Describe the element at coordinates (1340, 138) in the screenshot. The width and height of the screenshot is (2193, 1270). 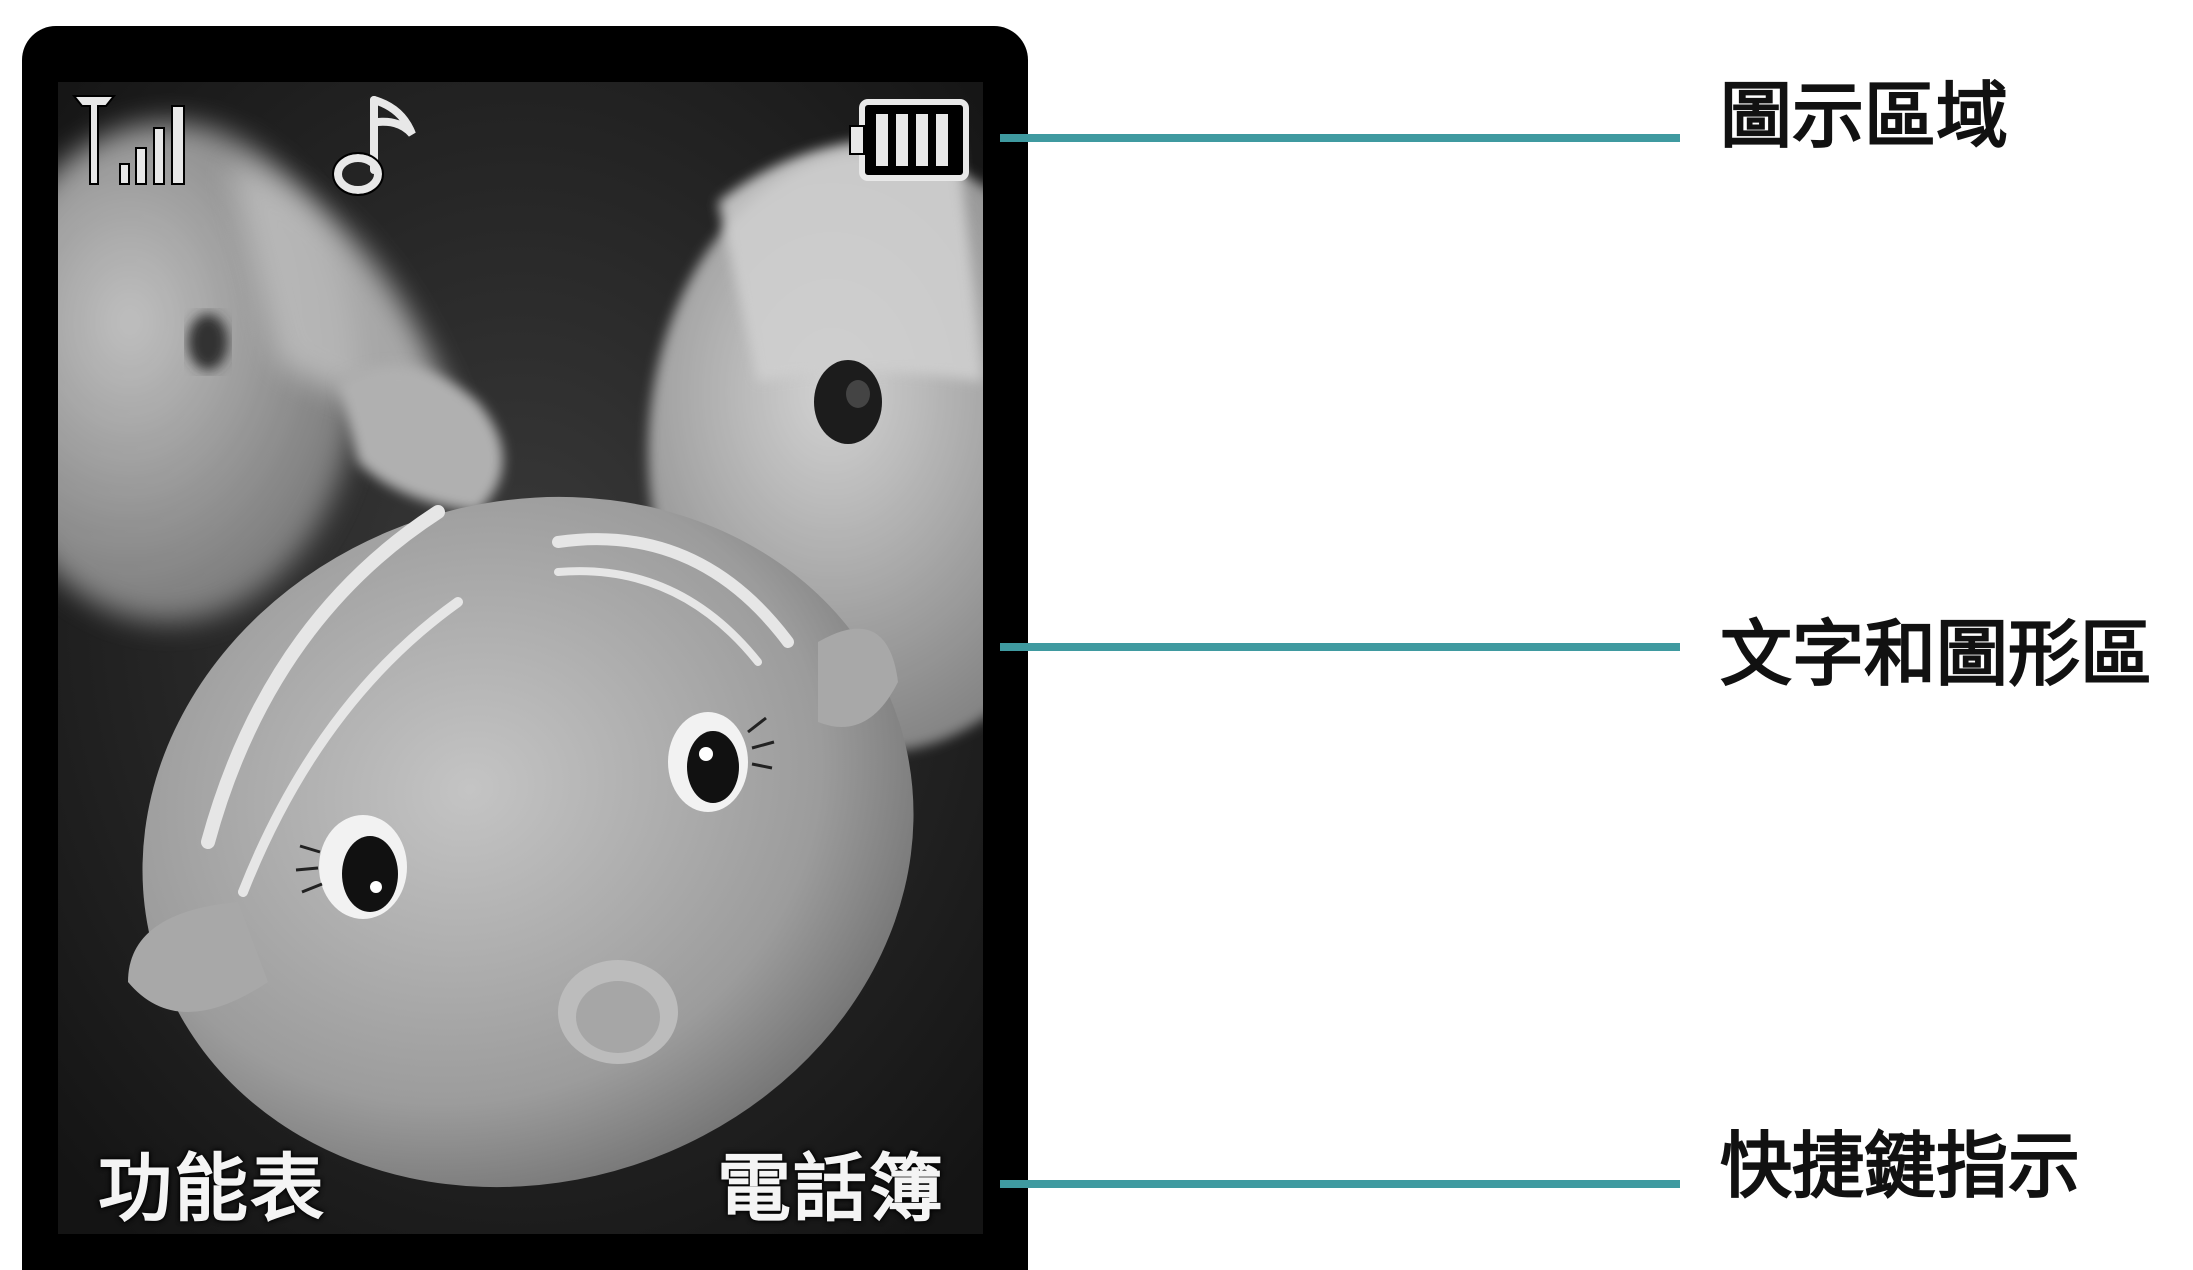
I see `icon-area-leader-line` at that location.